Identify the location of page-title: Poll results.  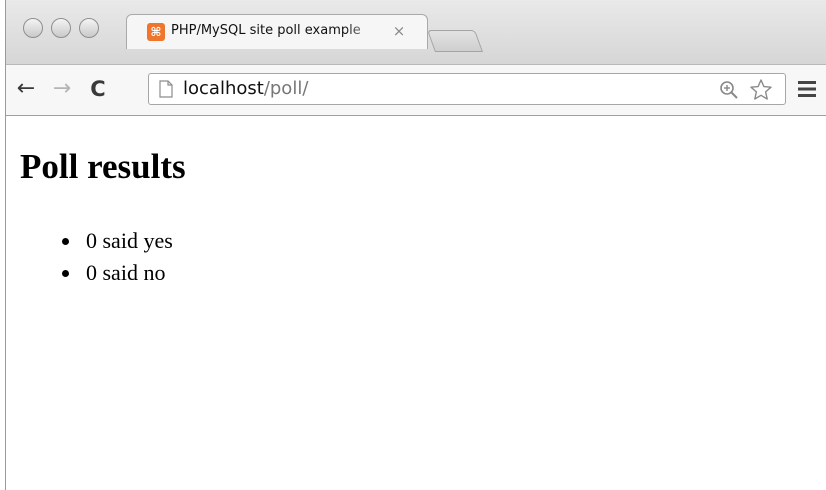
(103, 166).